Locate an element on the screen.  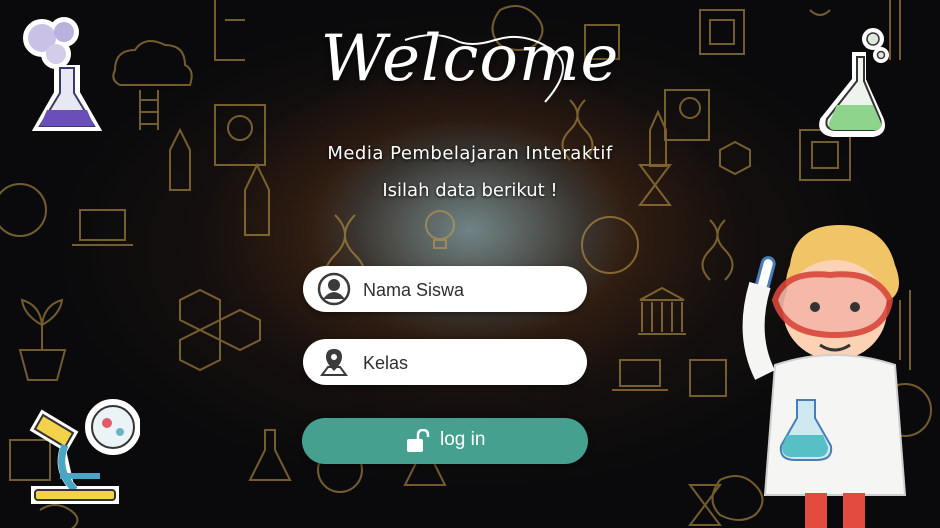
unlock-icon is located at coordinates (418, 440).